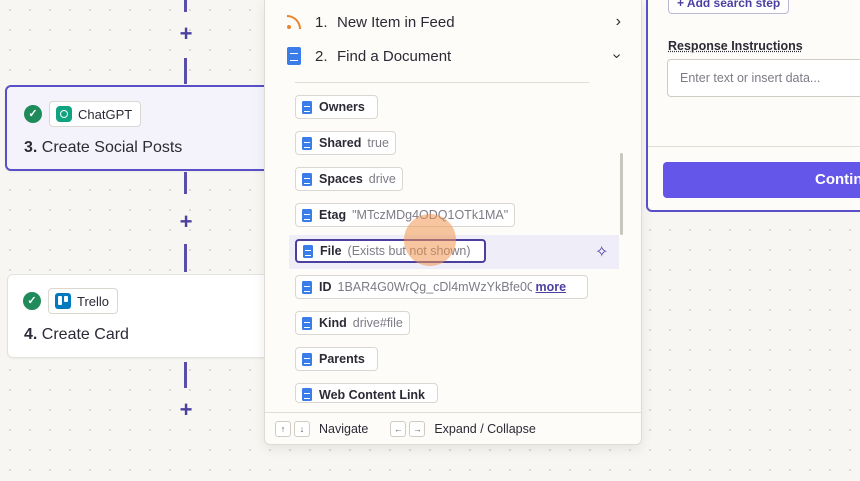 The image size is (860, 481). What do you see at coordinates (283, 428) in the screenshot?
I see `arrow-up-key-icon: ↑` at bounding box center [283, 428].